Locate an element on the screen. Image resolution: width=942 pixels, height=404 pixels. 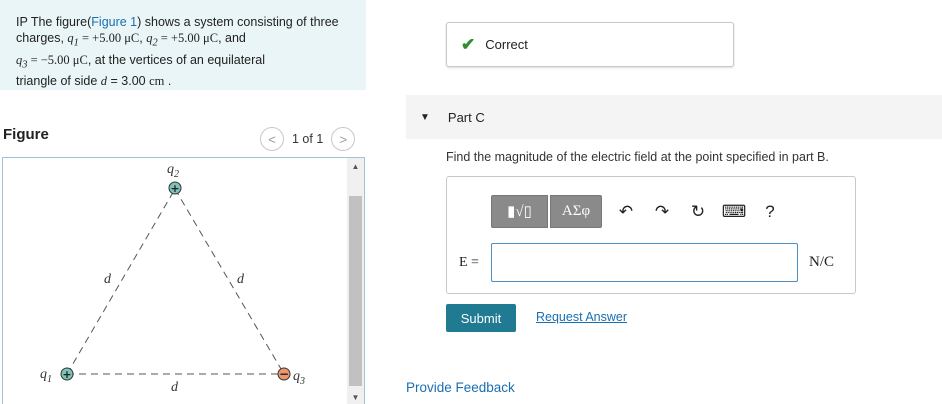
prev-figure-button: < is located at coordinates (272, 139).